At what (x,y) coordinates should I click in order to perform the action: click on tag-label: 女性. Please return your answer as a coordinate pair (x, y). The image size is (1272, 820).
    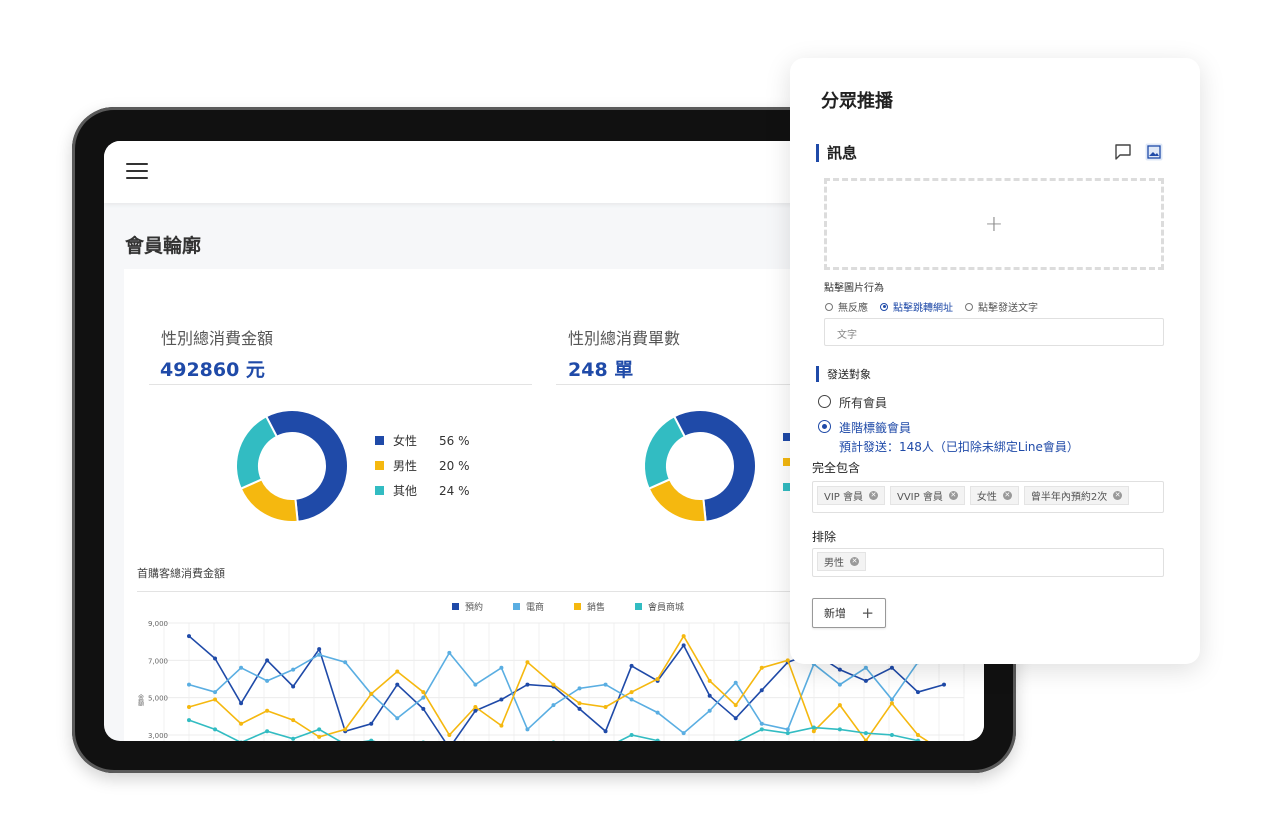
    Looking at the image, I should click on (986, 497).